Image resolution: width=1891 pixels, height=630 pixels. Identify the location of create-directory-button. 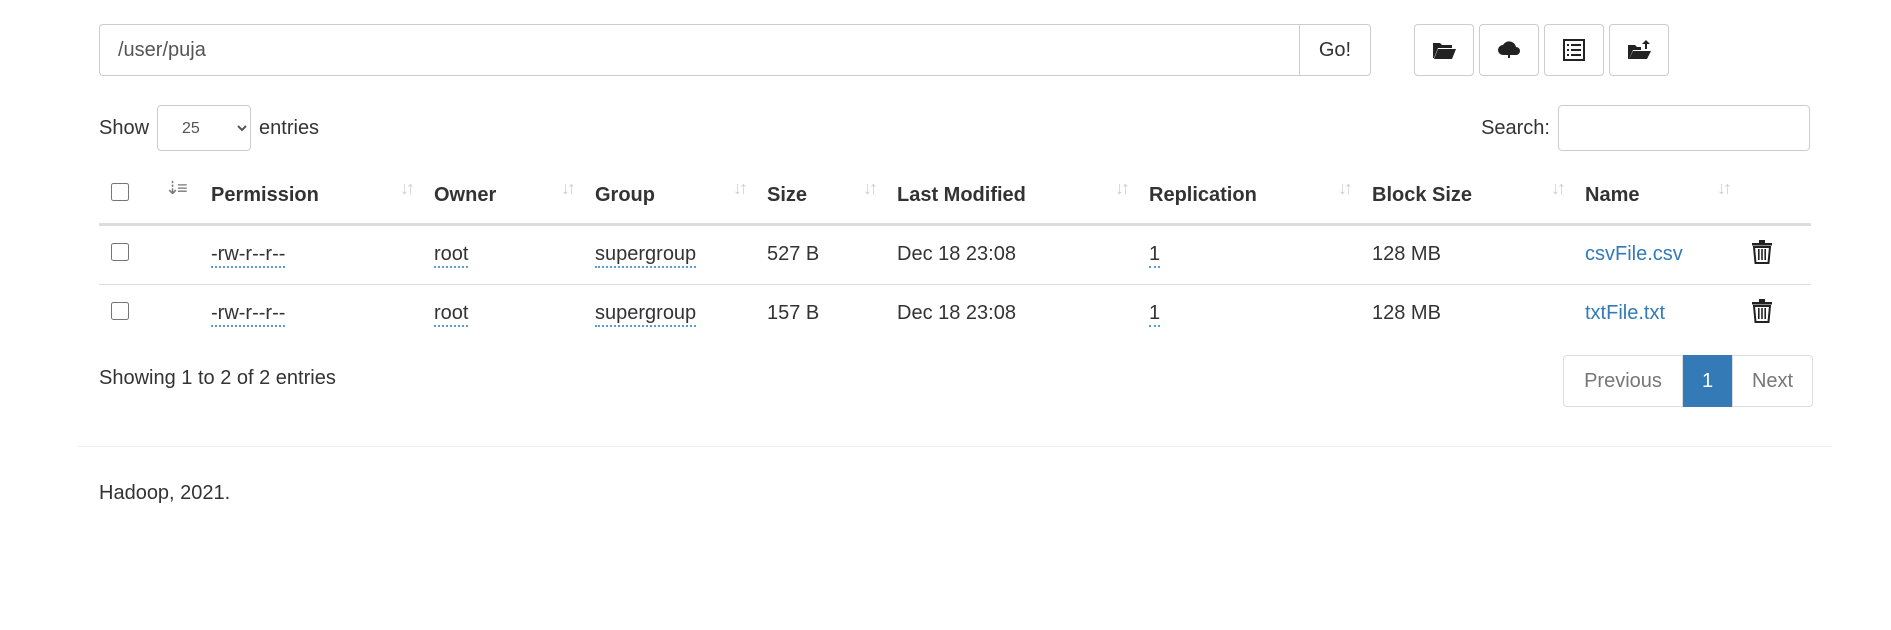
(1444, 50).